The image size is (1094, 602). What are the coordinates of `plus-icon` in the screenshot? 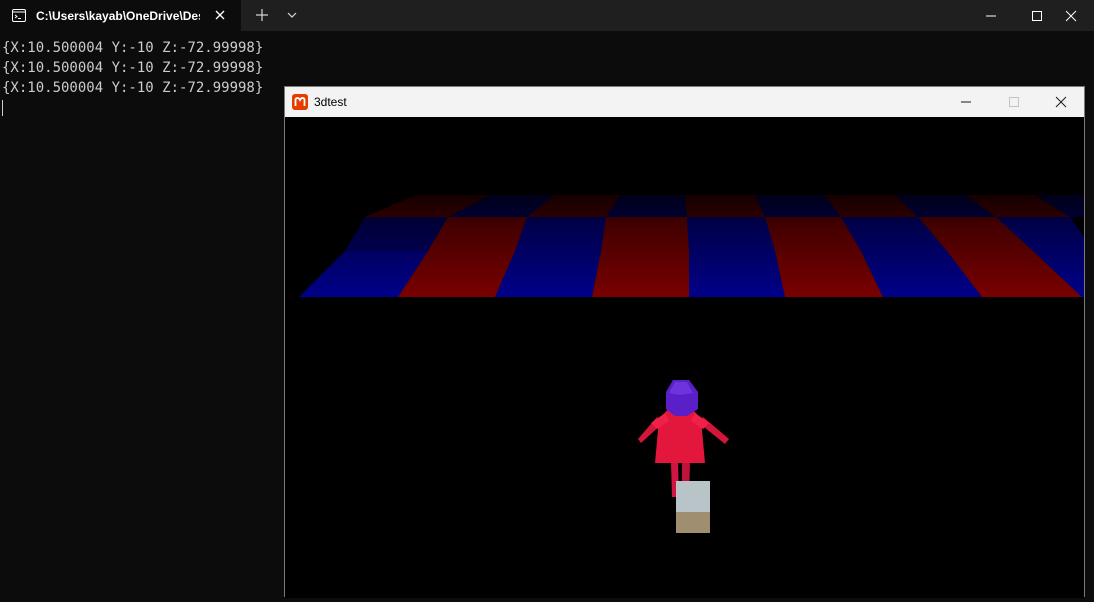 It's located at (262, 15).